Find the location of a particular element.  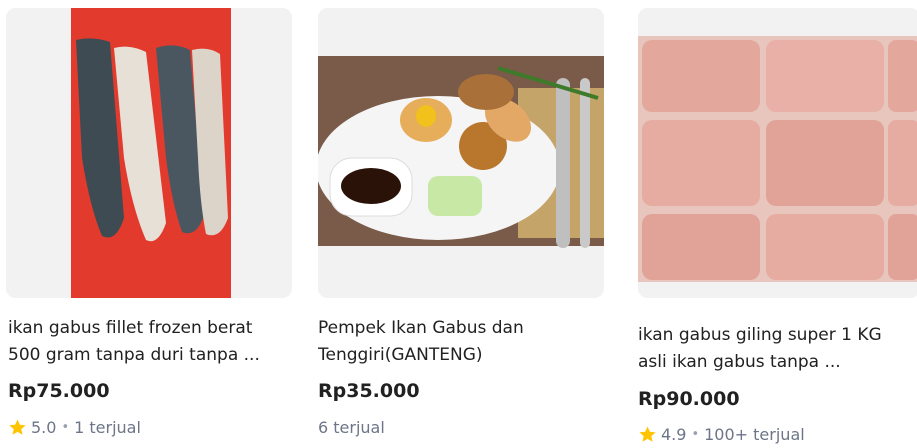

product-title-line-1: ikan gabus fillet frozen berat is located at coordinates (153, 328).